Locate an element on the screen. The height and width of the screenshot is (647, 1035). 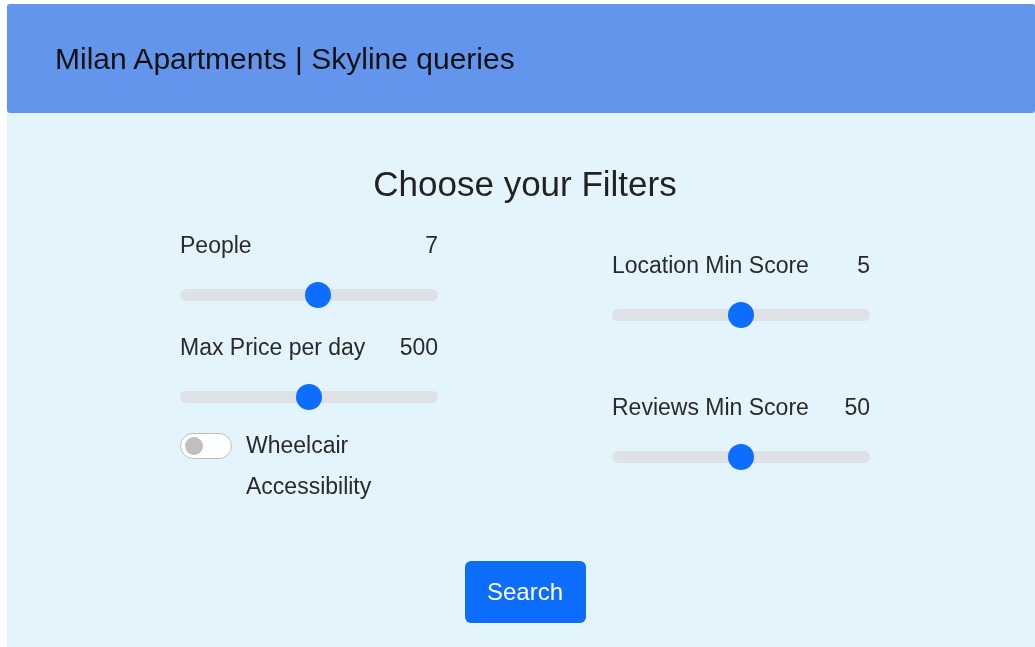
slider-value: 7 is located at coordinates (431, 245).